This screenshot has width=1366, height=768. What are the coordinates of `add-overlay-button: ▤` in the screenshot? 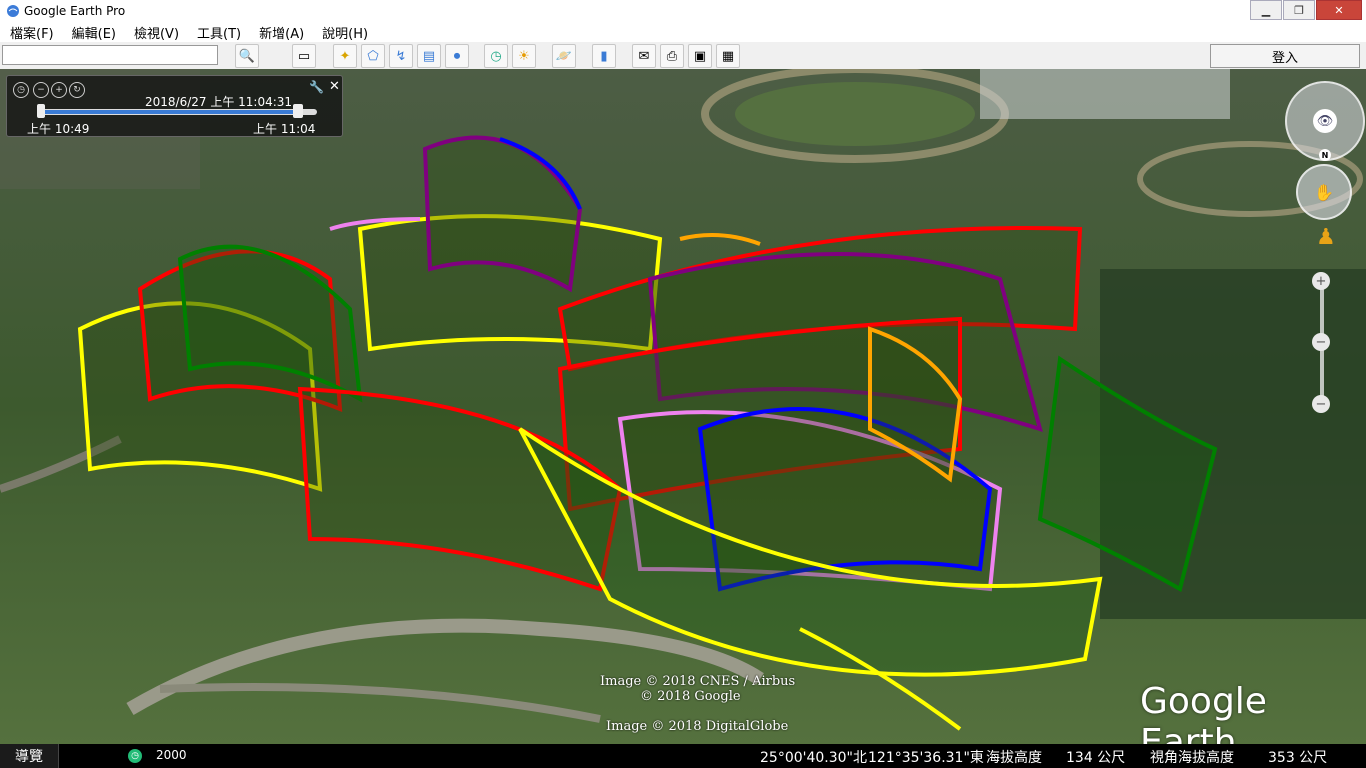 It's located at (429, 56).